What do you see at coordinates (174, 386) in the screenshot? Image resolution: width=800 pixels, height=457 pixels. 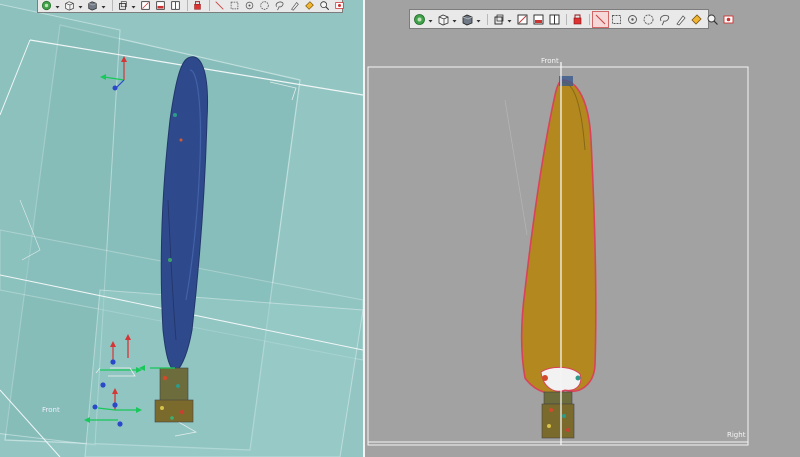 I see `propeller-hub` at bounding box center [174, 386].